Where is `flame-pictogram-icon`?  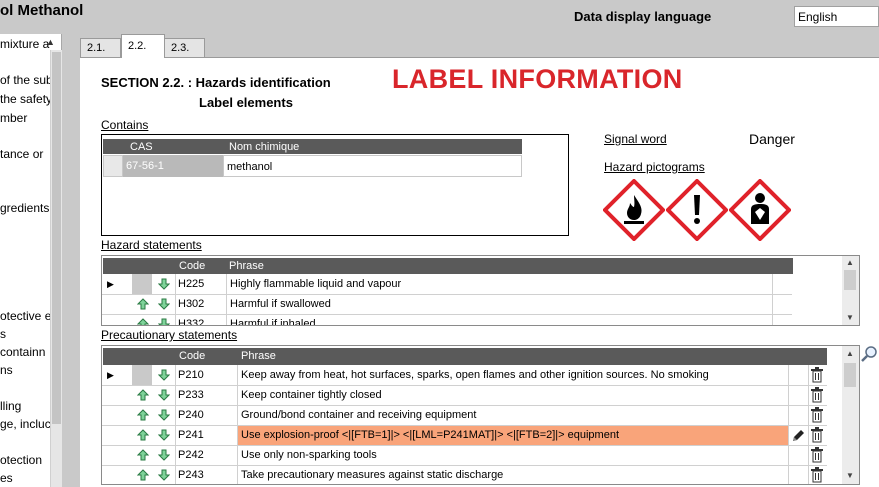
flame-pictogram-icon is located at coordinates (634, 210).